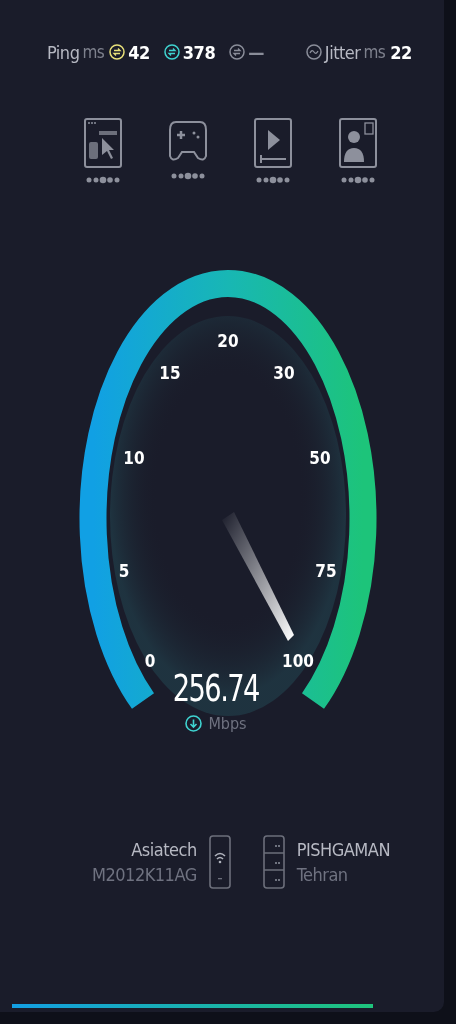 The height and width of the screenshot is (1024, 456). I want to click on video-call-icon, so click(358, 143).